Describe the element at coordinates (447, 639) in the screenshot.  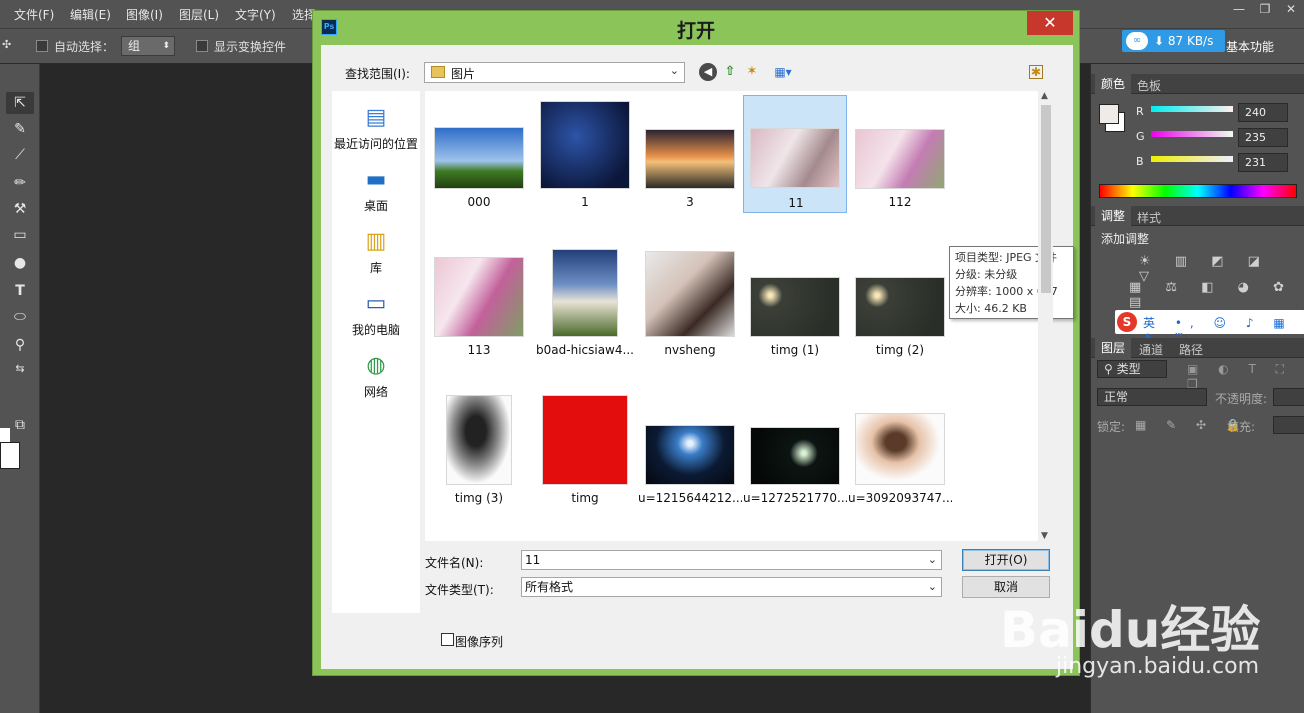
I see `image-sequence-checkbox` at that location.